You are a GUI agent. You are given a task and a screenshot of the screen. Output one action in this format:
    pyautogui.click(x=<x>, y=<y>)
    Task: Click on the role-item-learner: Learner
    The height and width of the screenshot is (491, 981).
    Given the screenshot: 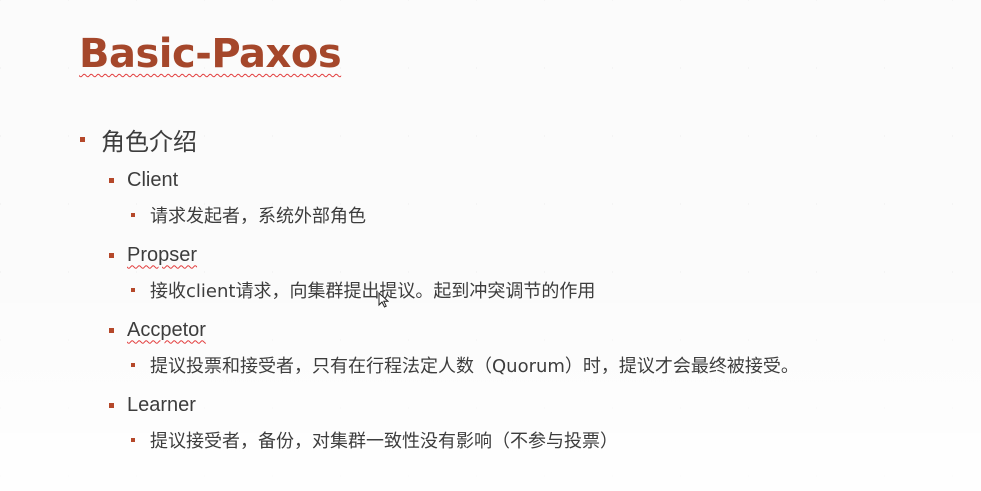 What is the action you would take?
    pyautogui.click(x=152, y=405)
    